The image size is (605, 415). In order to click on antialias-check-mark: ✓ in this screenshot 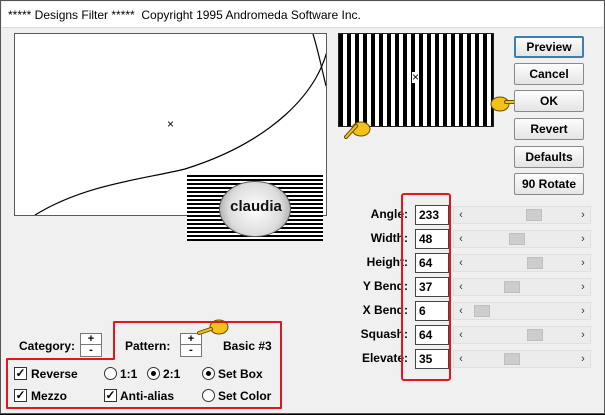, I will do `click(110, 395)`.